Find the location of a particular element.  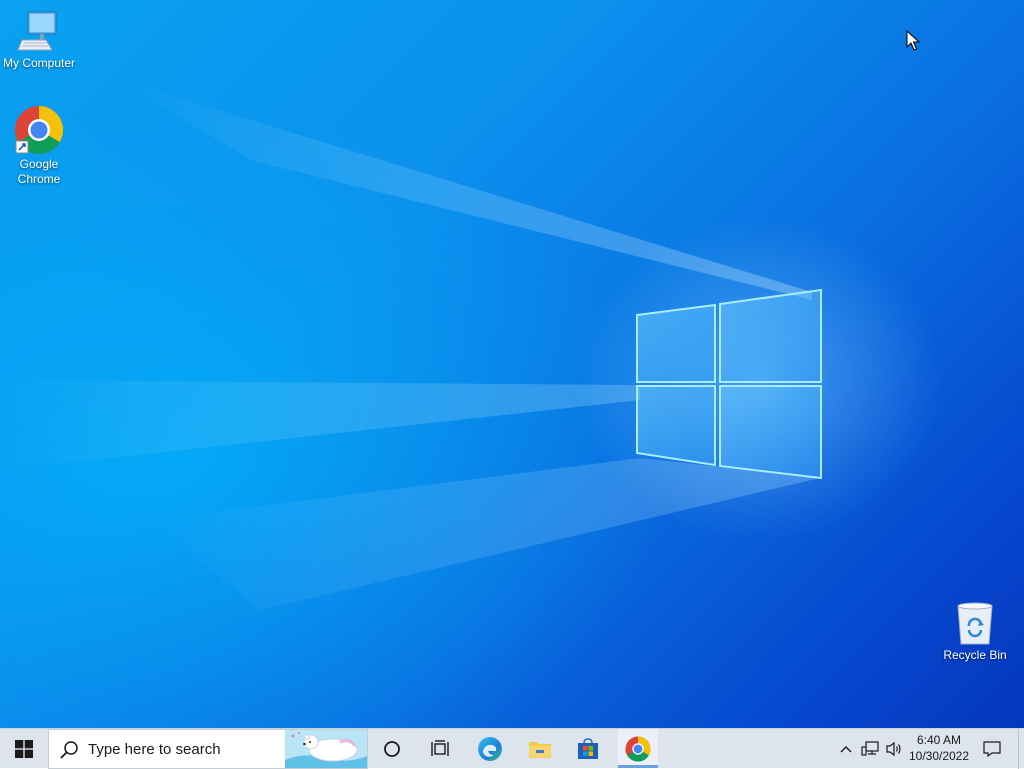

task-view-button is located at coordinates (440, 749).